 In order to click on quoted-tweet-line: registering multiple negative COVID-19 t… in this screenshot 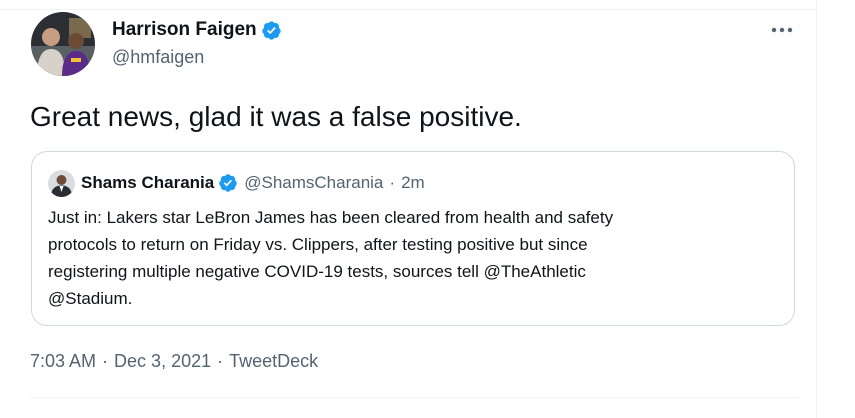, I will do `click(317, 271)`.